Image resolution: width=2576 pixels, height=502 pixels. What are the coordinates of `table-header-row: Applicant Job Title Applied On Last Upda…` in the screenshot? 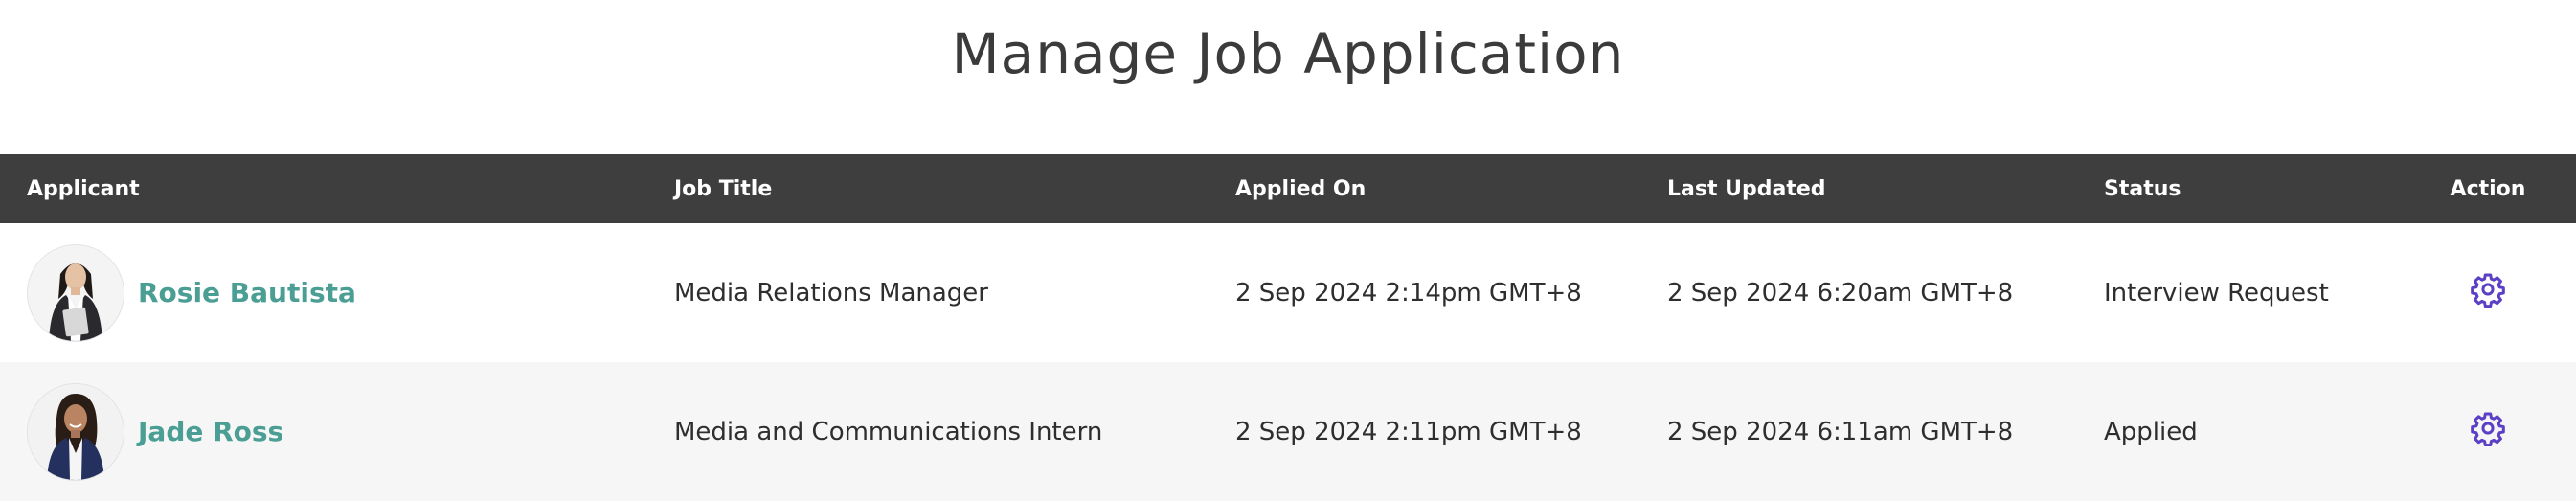 It's located at (1288, 188).